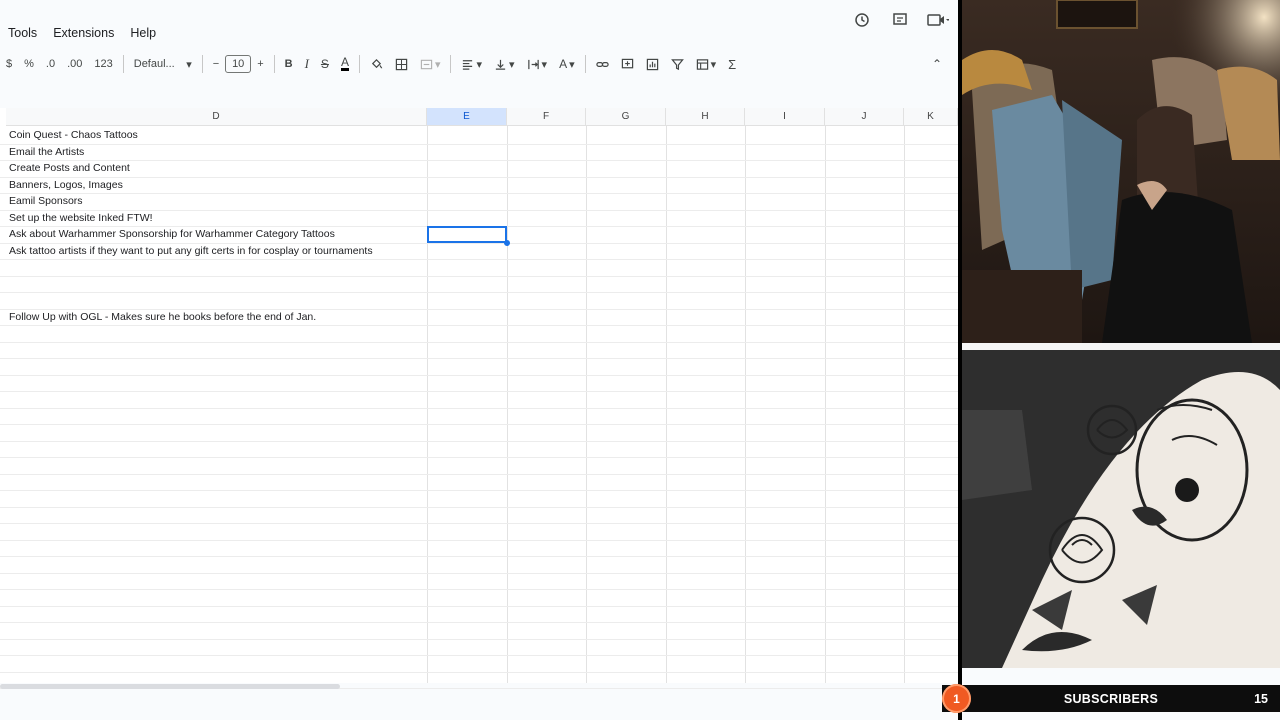 The image size is (1280, 720). I want to click on strikethrough-icon: S, so click(324, 64).